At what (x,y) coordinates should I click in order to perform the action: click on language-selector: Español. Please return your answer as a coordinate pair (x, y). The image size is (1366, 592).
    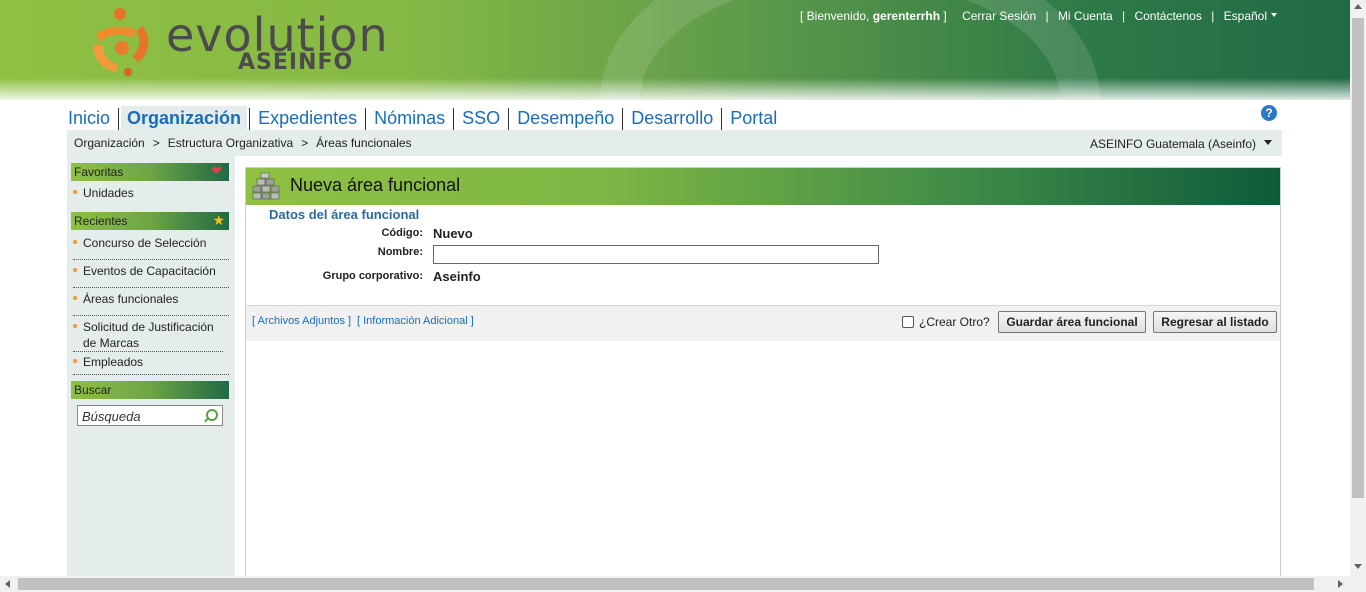
    Looking at the image, I should click on (1250, 16).